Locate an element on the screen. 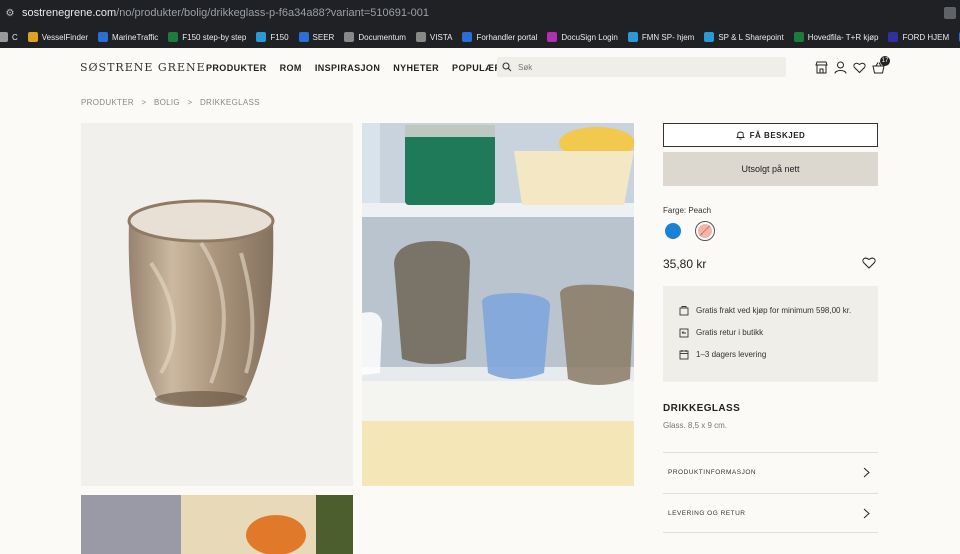 The height and width of the screenshot is (554, 960). notify-me-button: FÅ BESKJED is located at coordinates (770, 135).